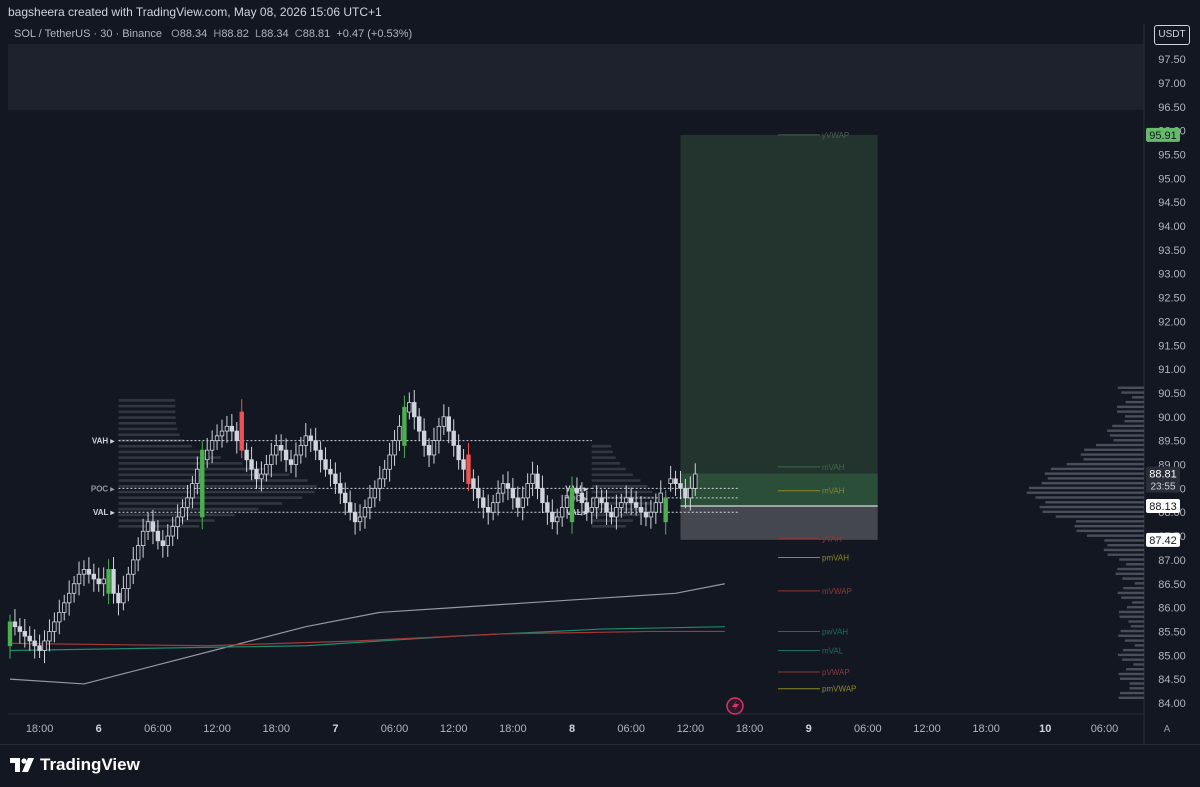 The image size is (1200, 787). I want to click on position-target-zone, so click(779, 320).